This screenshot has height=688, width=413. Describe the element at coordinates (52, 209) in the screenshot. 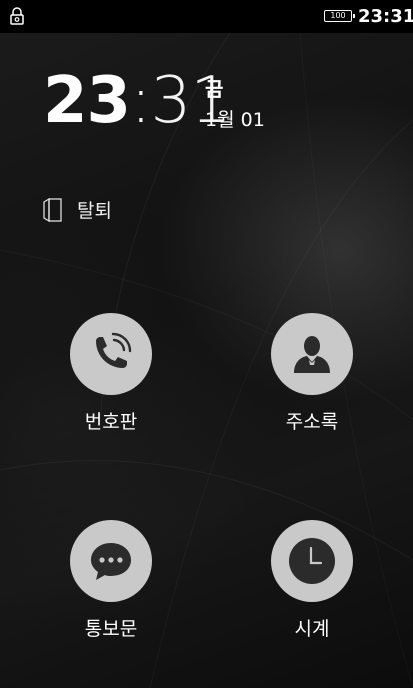

I see `door-exit-icon` at that location.